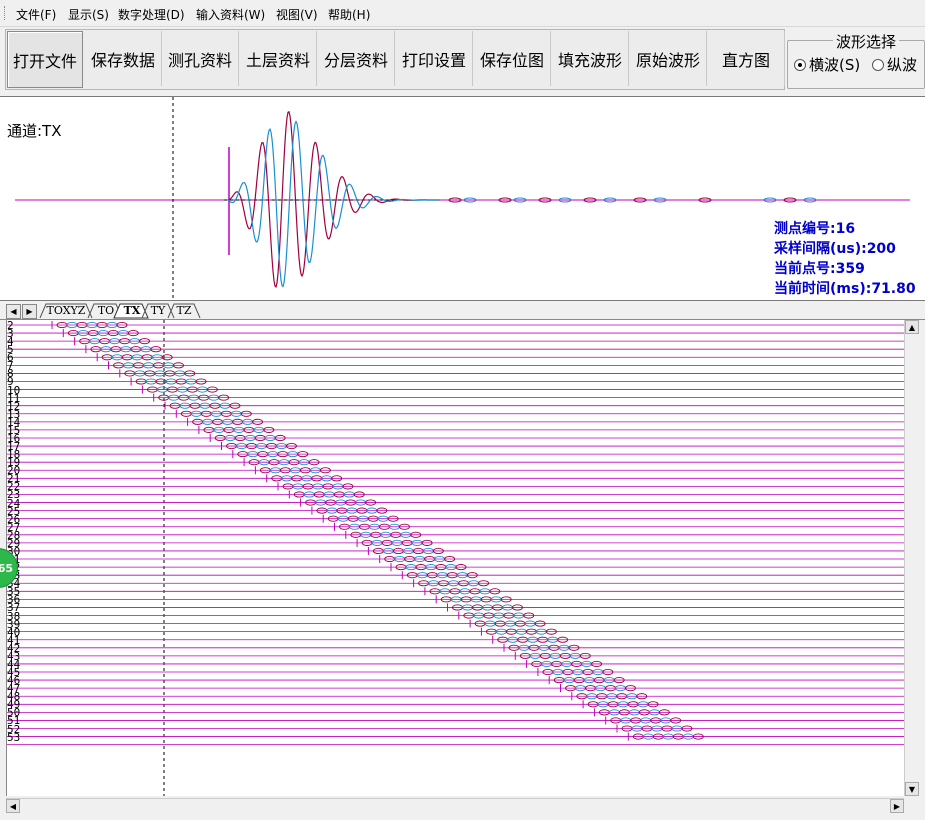 Image resolution: width=925 pixels, height=820 pixels. I want to click on shear-wave-radio: 横波(S), so click(827, 64).